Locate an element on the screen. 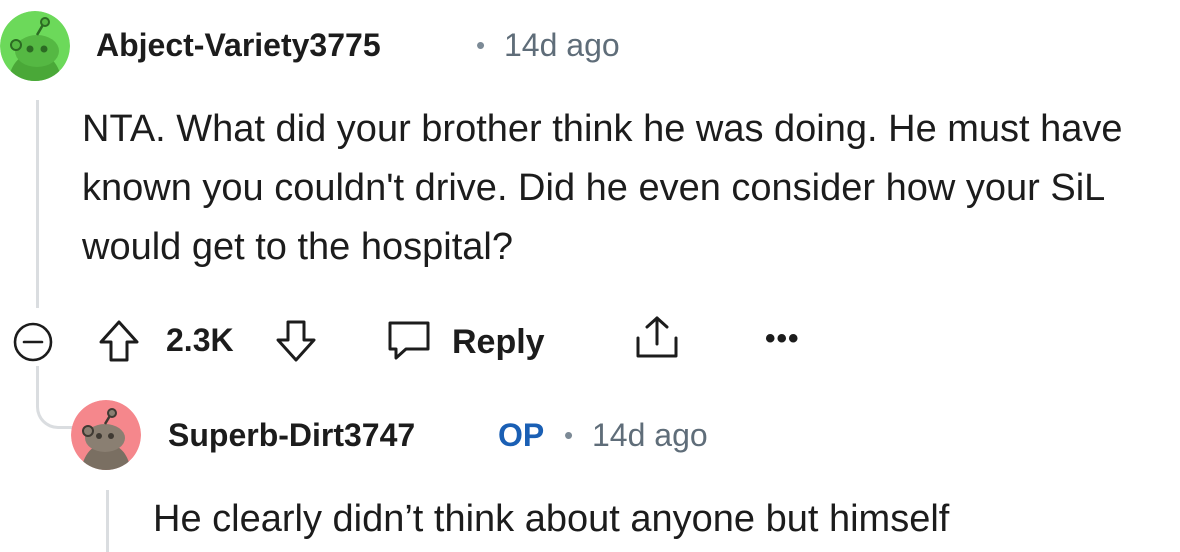 The width and height of the screenshot is (1180, 552). reply-username: Superb-Dirt3747 is located at coordinates (291, 435).